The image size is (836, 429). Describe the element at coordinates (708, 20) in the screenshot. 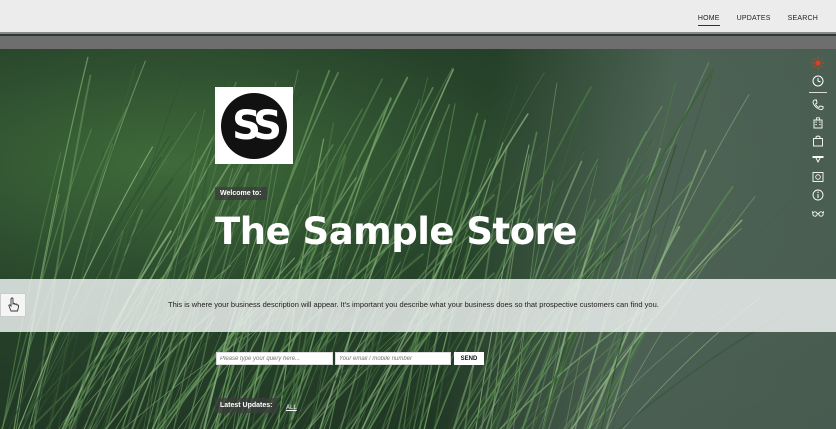

I see `nav-home-link: HOME` at that location.